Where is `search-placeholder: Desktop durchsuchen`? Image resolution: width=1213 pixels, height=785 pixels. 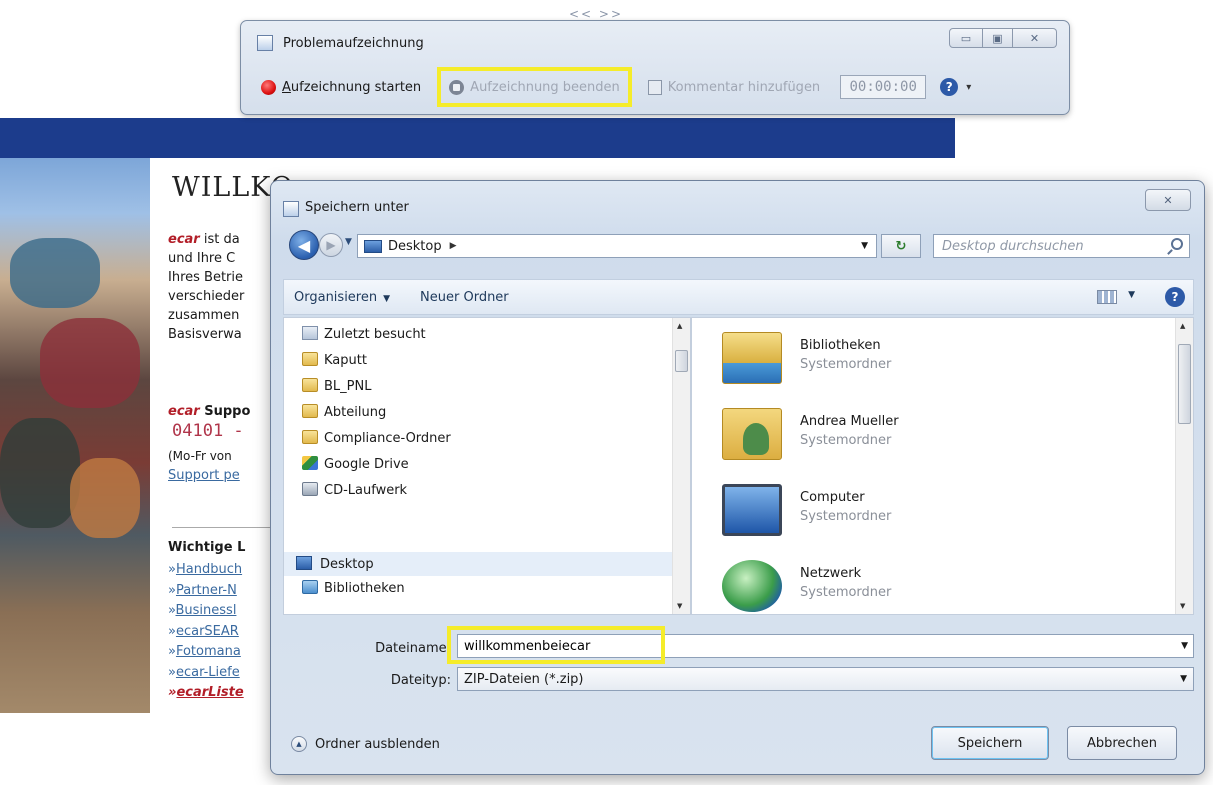 search-placeholder: Desktop durchsuchen is located at coordinates (1013, 246).